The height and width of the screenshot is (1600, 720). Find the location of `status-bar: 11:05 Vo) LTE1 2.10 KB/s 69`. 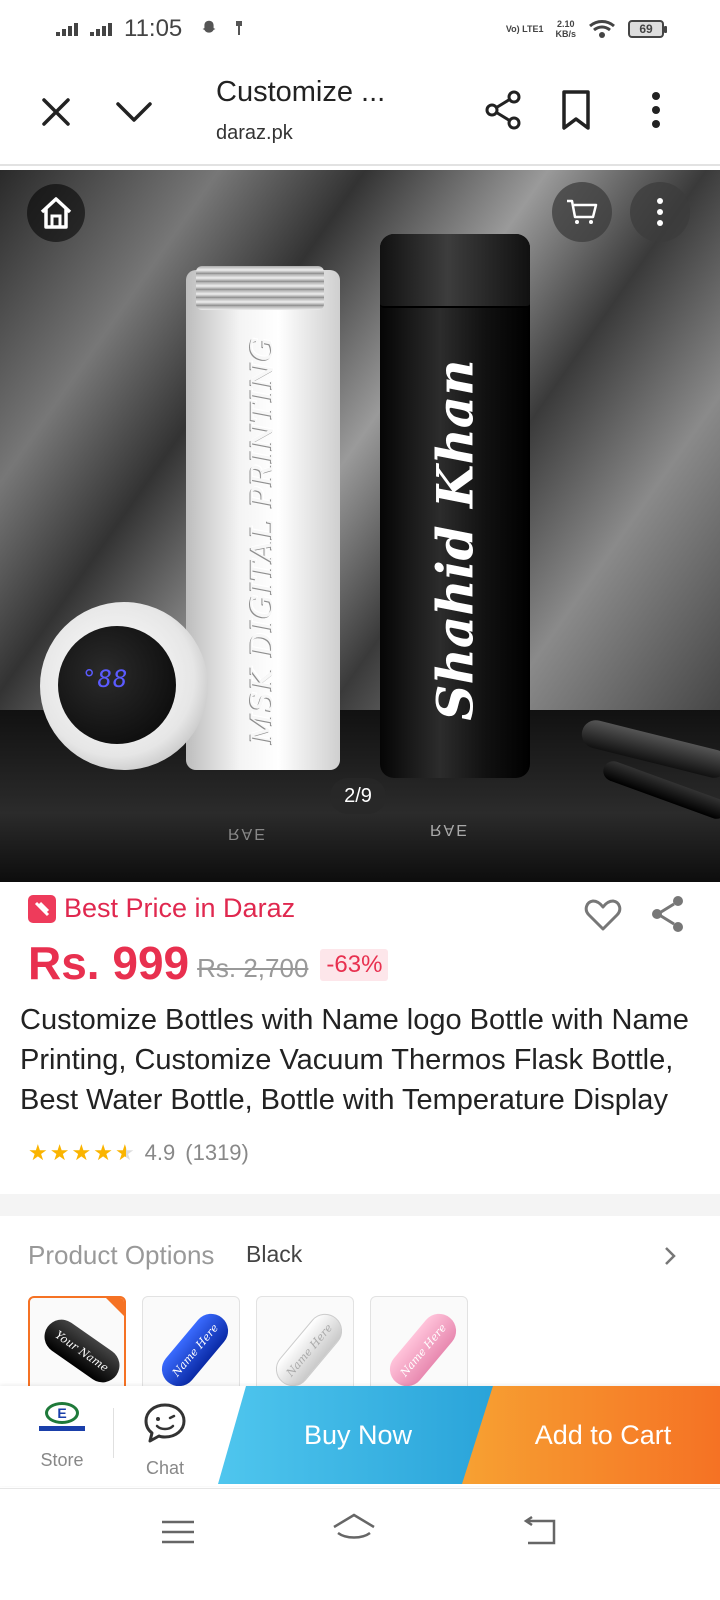

status-bar: 11:05 Vo) LTE1 2.10 KB/s 69 is located at coordinates (360, 29).